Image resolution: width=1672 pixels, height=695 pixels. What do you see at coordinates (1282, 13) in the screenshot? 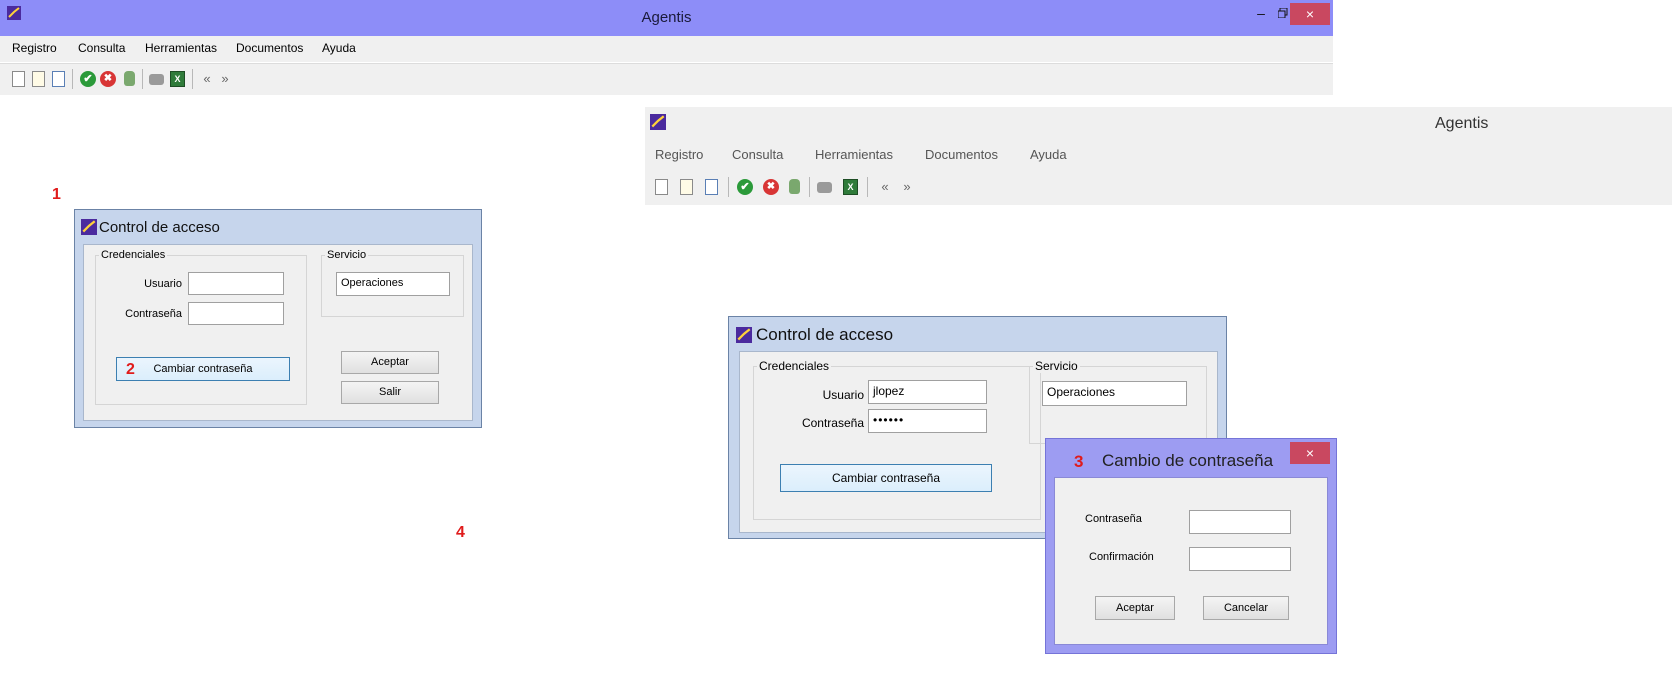
I see `restore-icon` at bounding box center [1282, 13].